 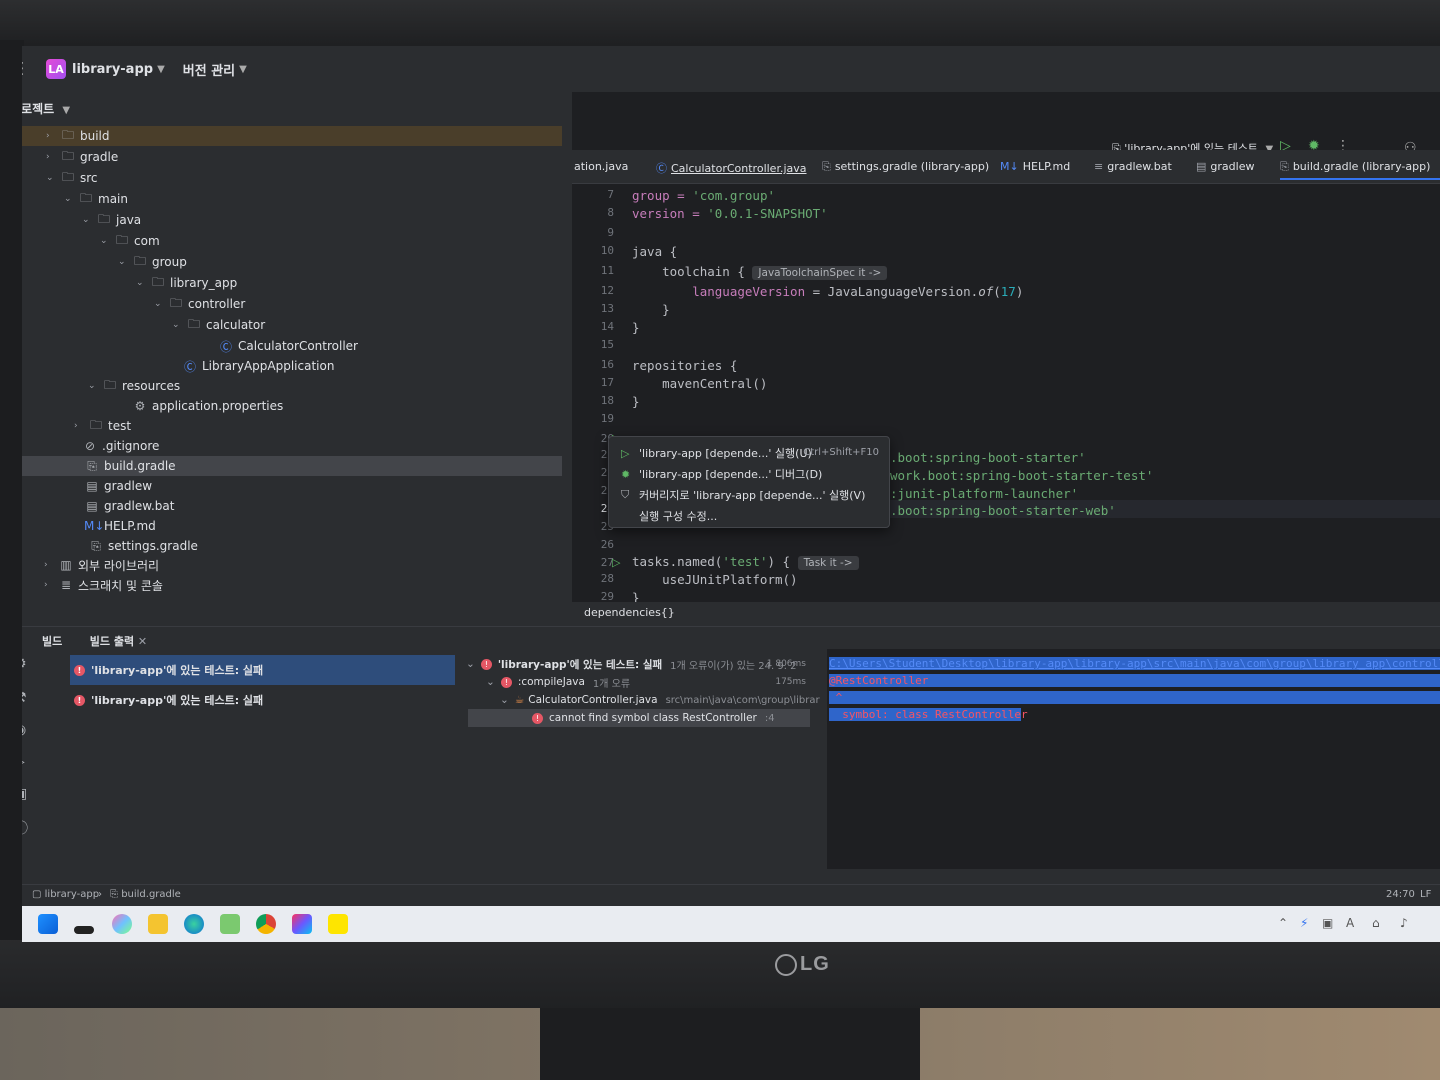 I want to click on line-number: 7, so click(x=600, y=194).